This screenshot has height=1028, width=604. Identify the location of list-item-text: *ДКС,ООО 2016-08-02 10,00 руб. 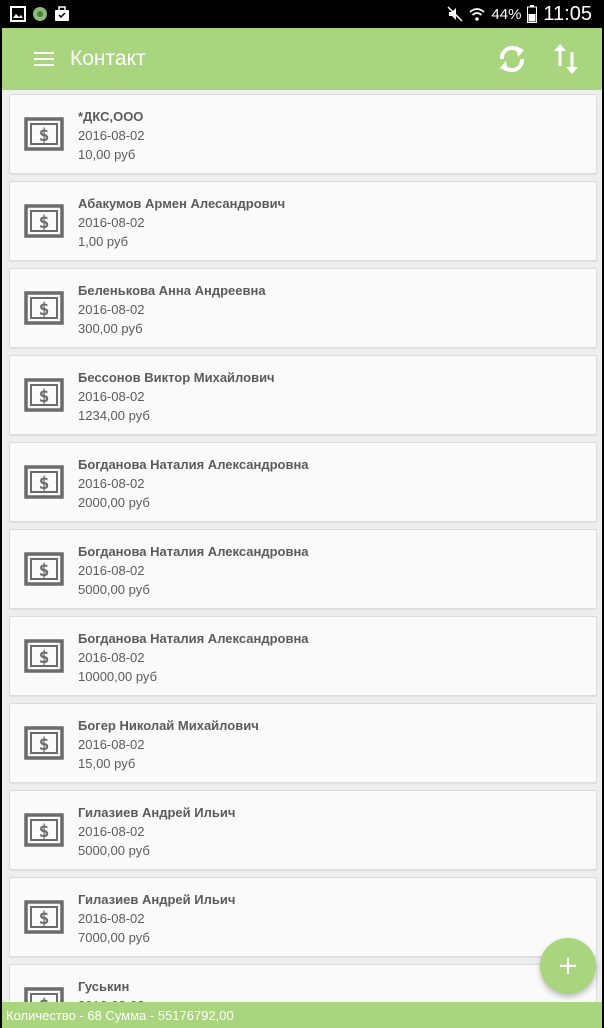
(111, 135).